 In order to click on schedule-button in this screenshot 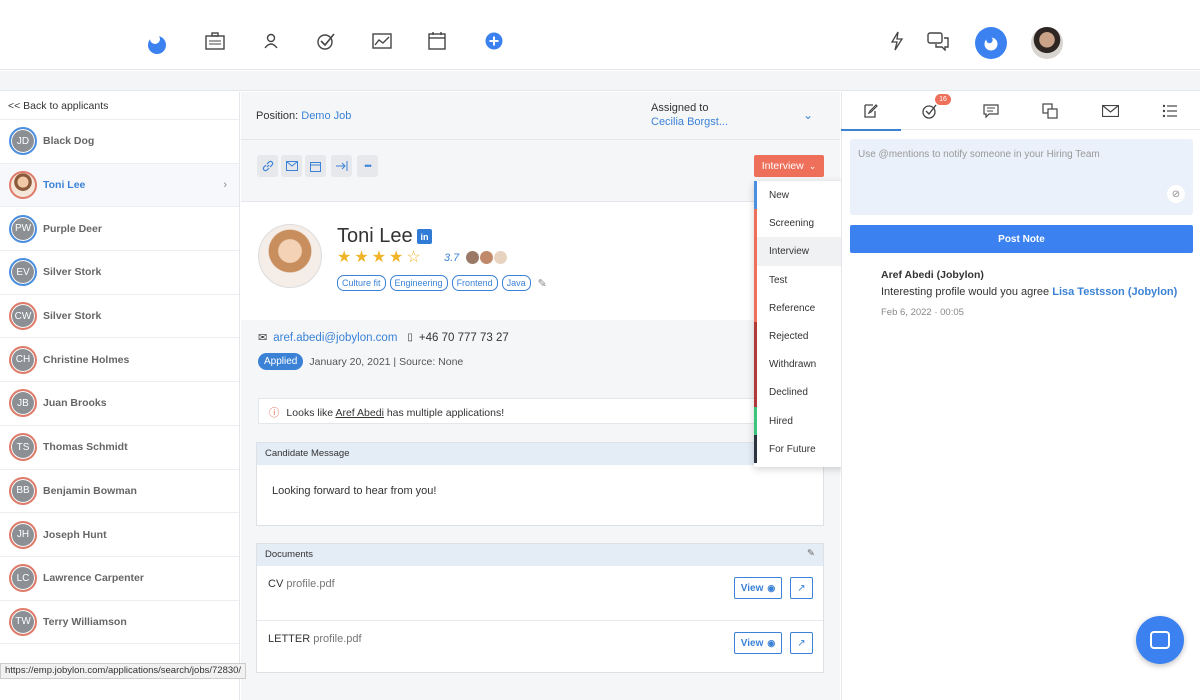, I will do `click(315, 166)`.